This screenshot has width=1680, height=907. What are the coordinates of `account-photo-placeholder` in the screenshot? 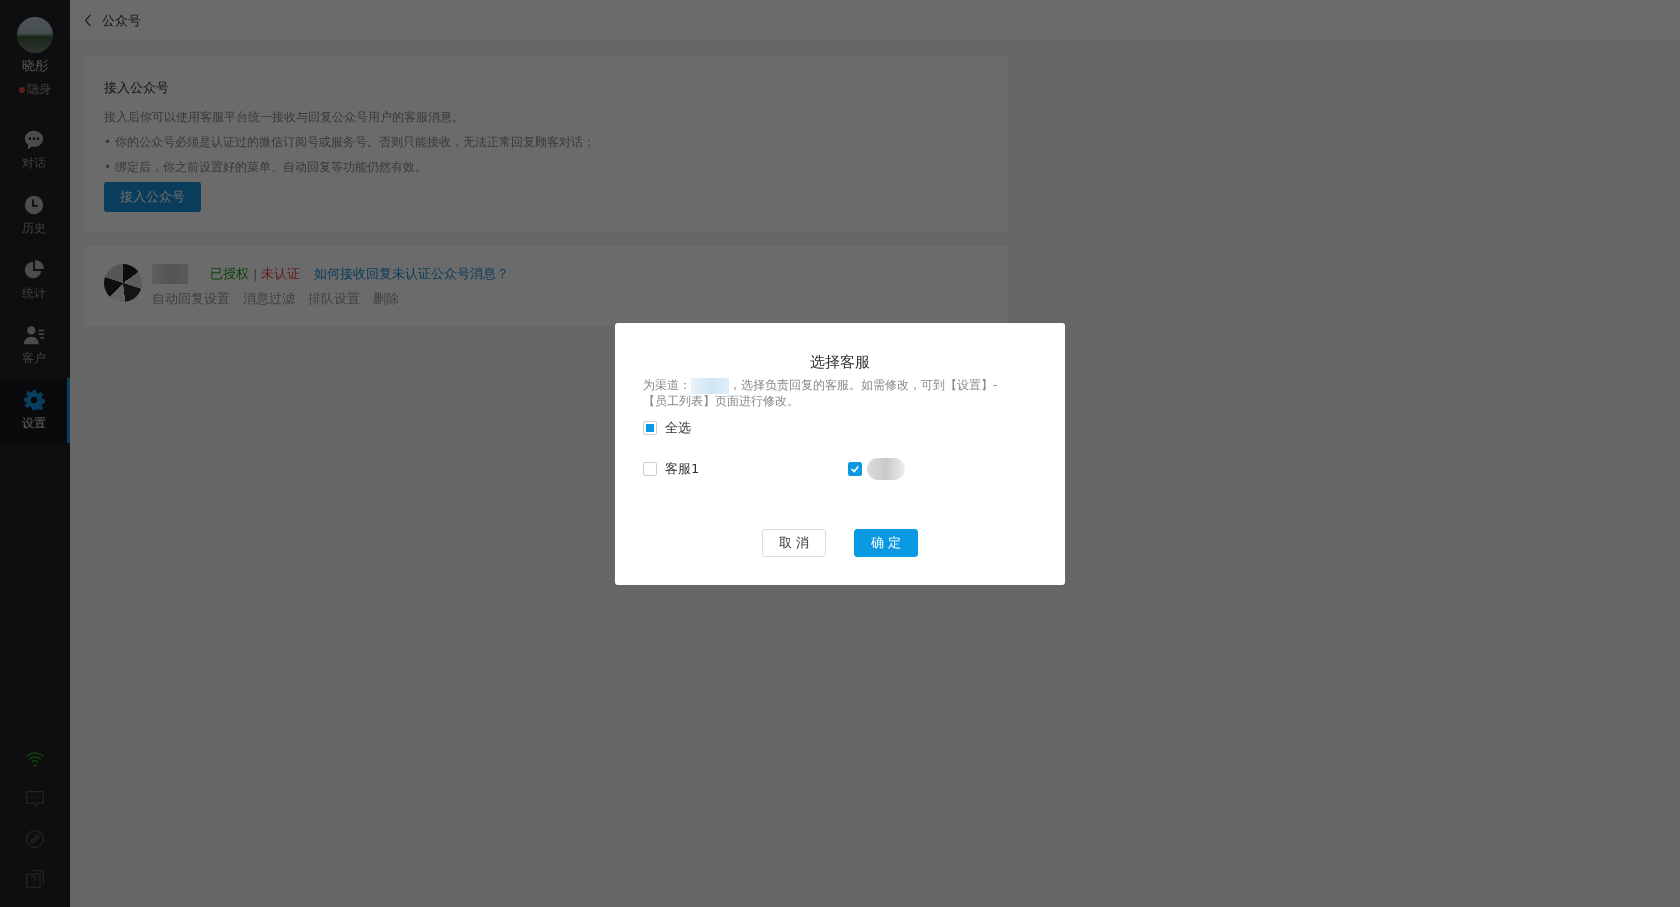 It's located at (123, 283).